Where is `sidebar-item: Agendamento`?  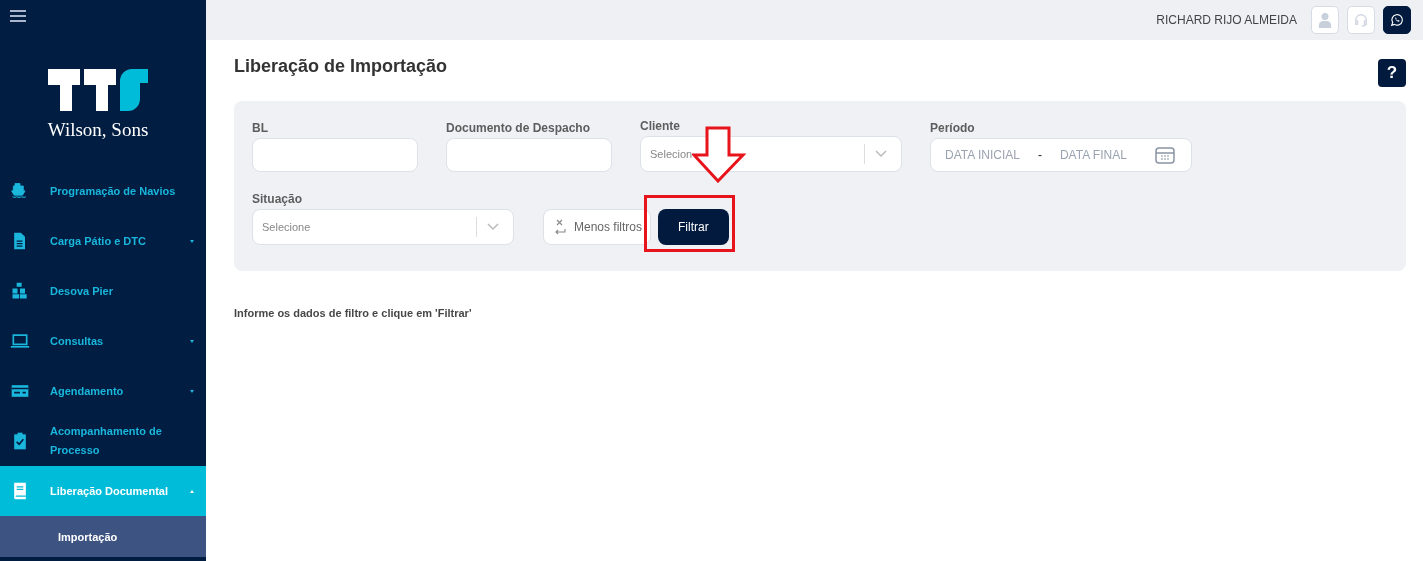 sidebar-item: Agendamento is located at coordinates (103, 391).